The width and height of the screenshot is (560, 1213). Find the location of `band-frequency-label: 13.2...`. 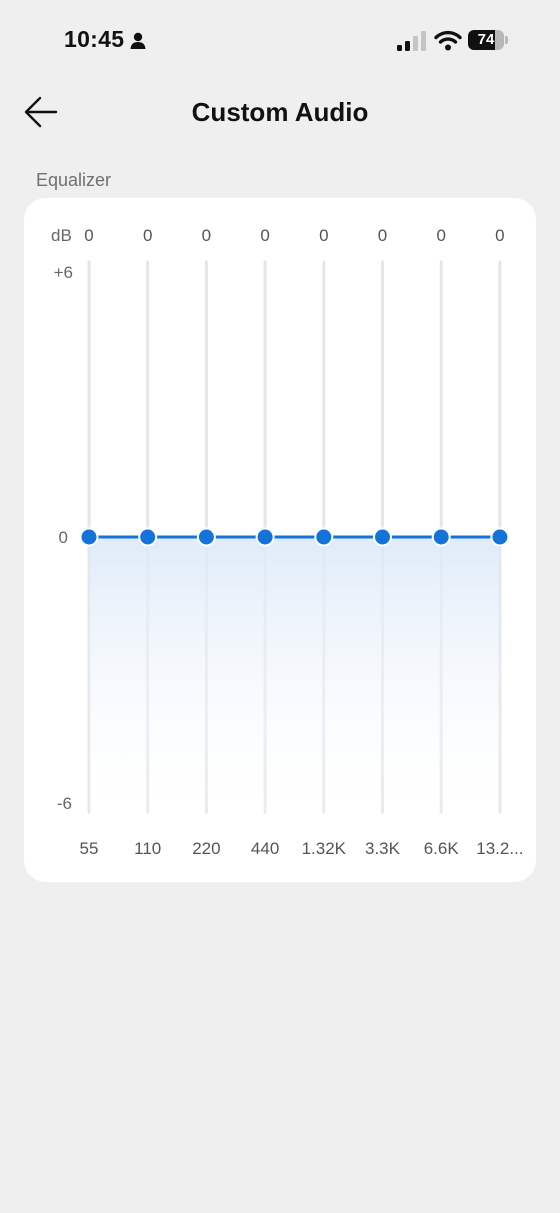

band-frequency-label: 13.2... is located at coordinates (499, 848).